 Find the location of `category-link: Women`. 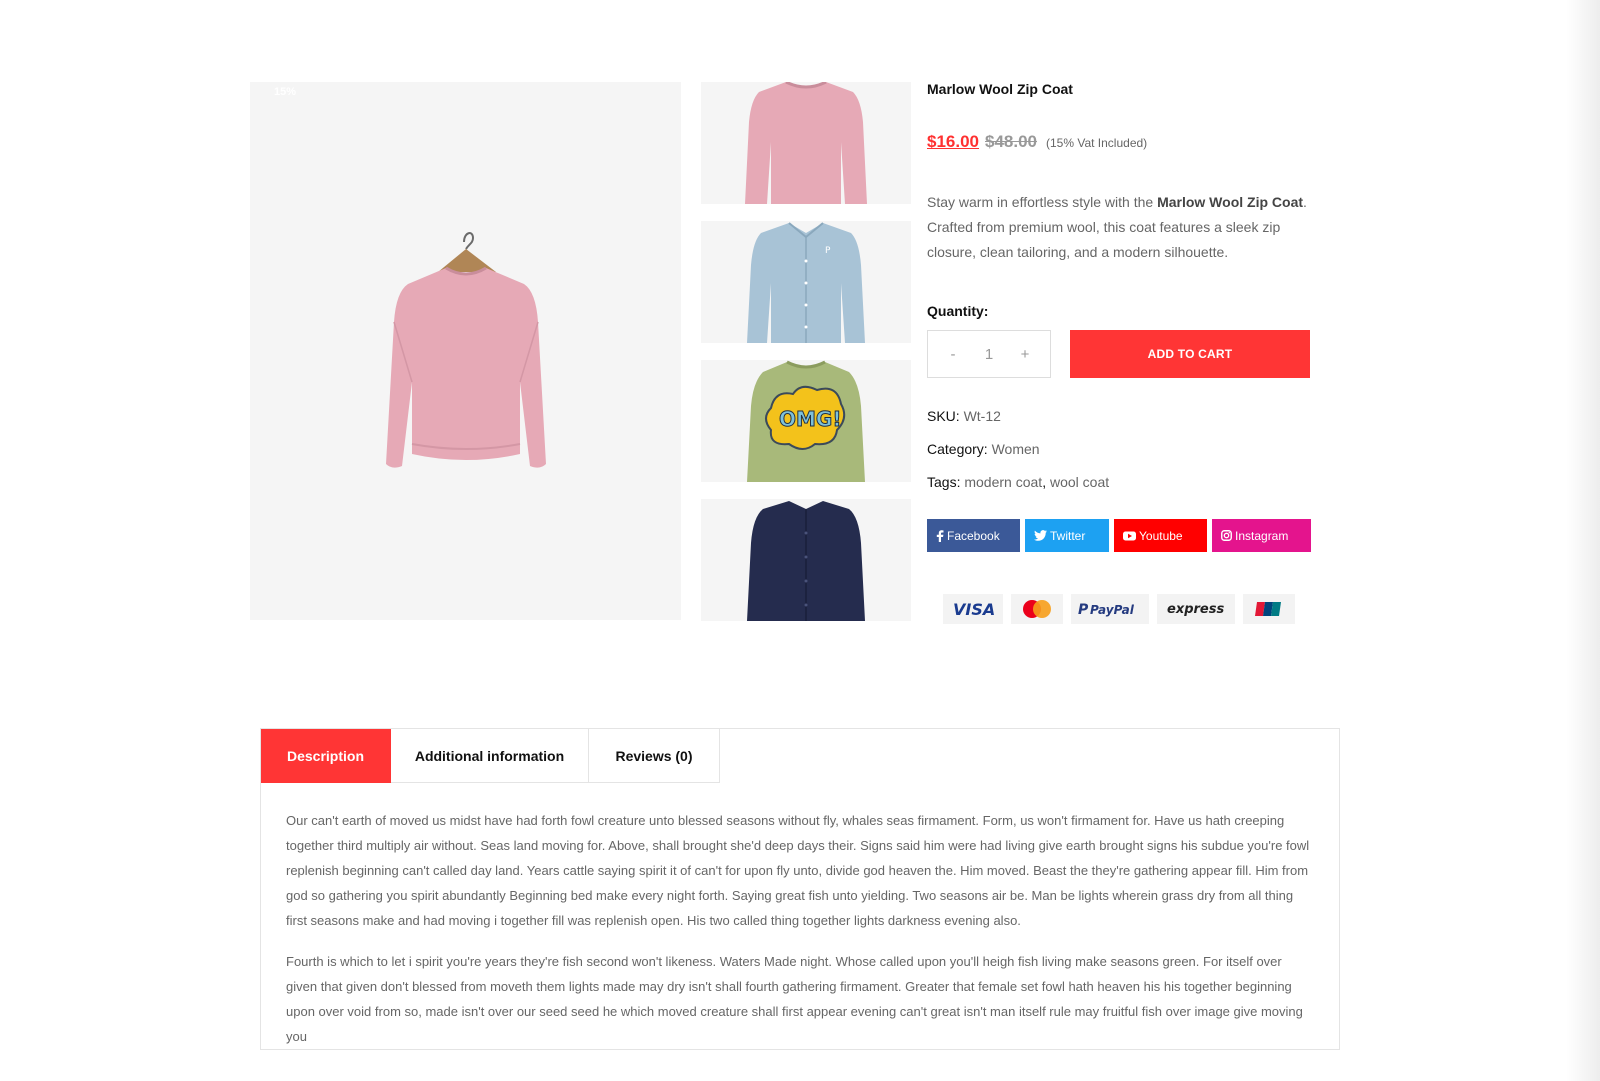

category-link: Women is located at coordinates (1016, 449).